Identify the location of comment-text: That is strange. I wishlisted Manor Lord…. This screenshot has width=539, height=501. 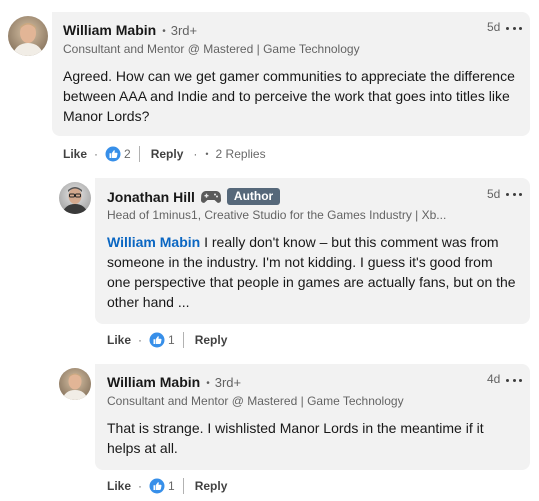
(295, 438).